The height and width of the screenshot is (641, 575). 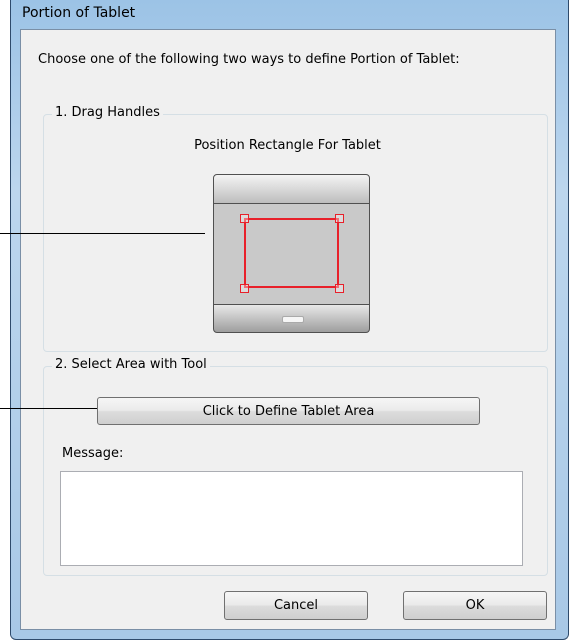 I want to click on tablet-area-rectangle, so click(x=291, y=253).